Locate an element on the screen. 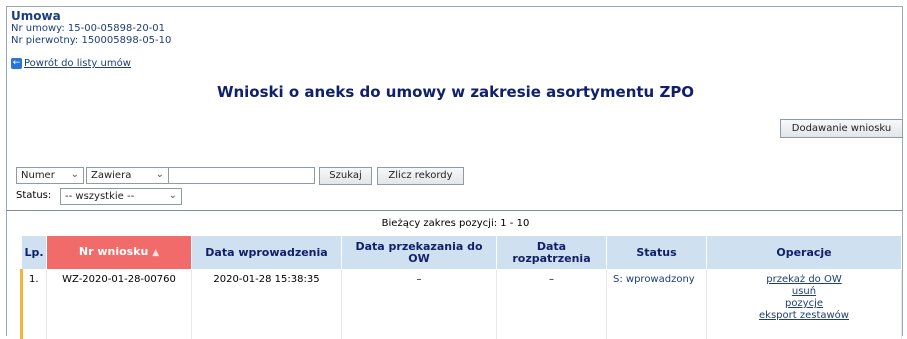  field-select-value: Numer is located at coordinates (38, 175).